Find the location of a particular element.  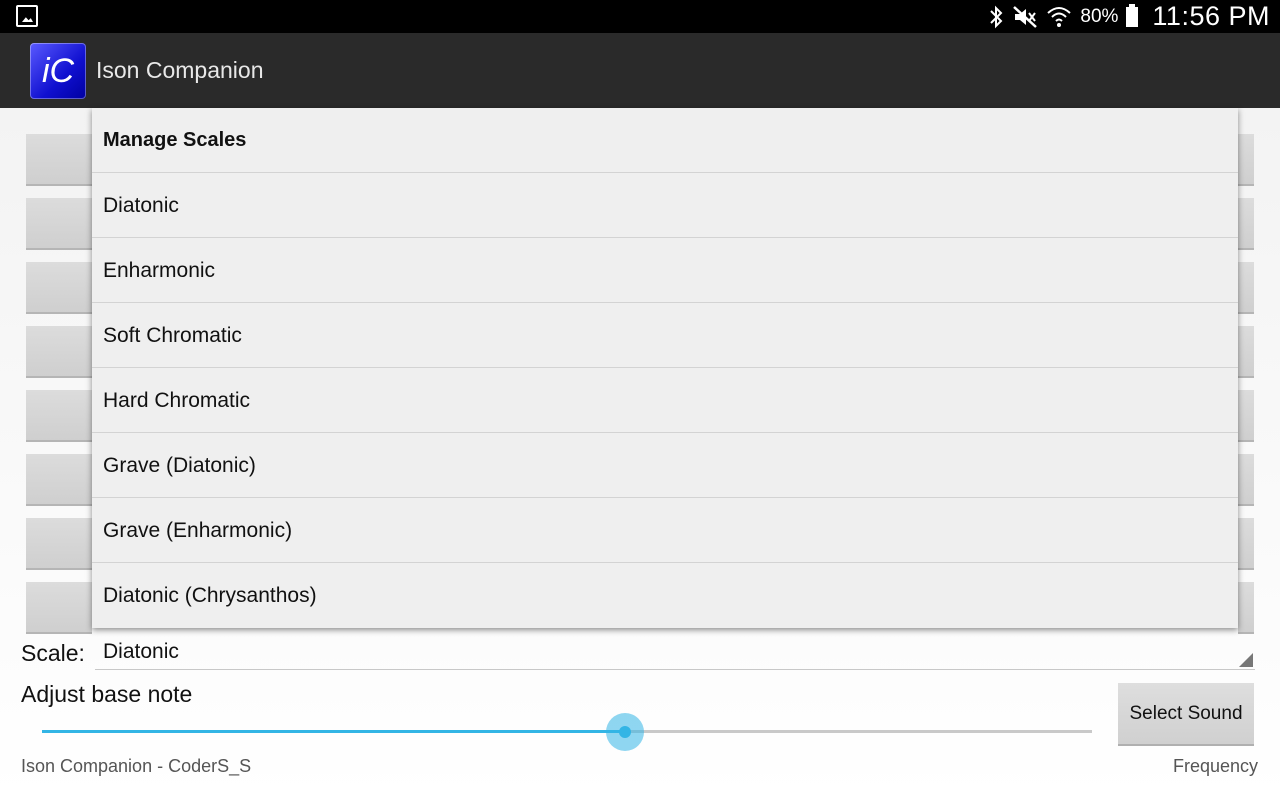

menu-item-scale: Grave (Diatonic) is located at coordinates (665, 465).